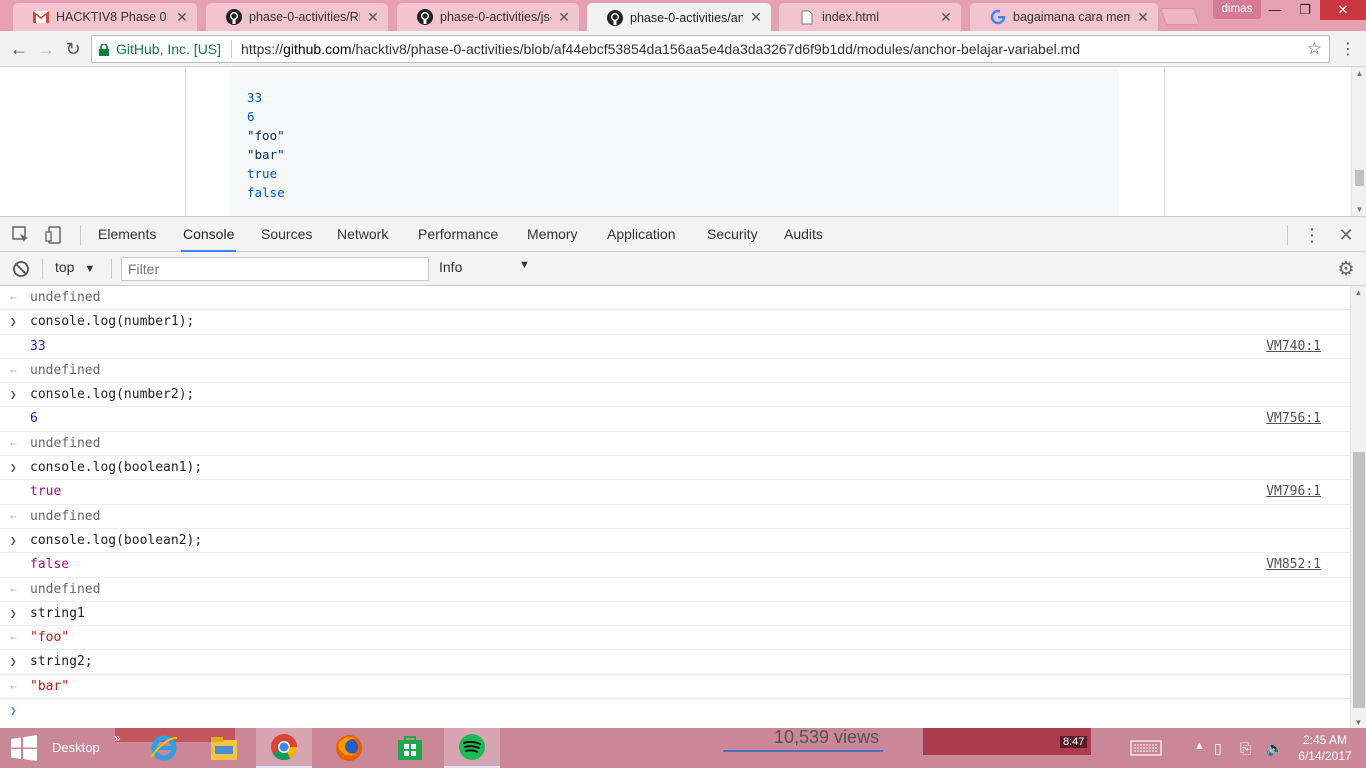 The width and height of the screenshot is (1366, 768). What do you see at coordinates (13, 395) in the screenshot?
I see `input-chevron-icon: ❯` at bounding box center [13, 395].